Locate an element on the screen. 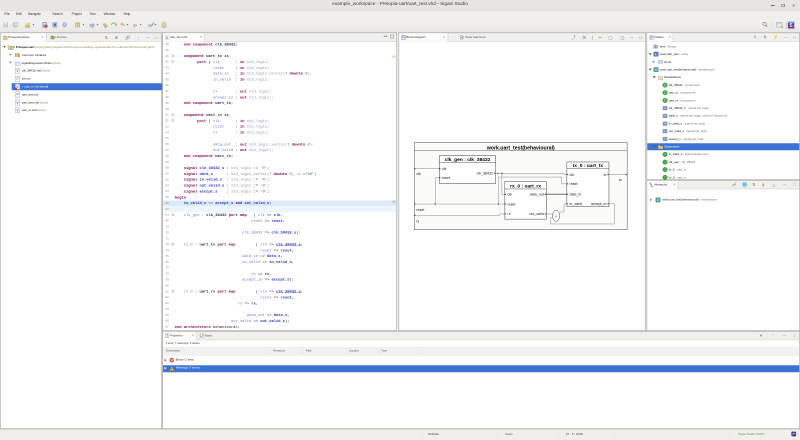 Image resolution: width=800 pixels, height=440 pixels. svg-text: tx_0 : uart_tx is located at coordinates (588, 166).